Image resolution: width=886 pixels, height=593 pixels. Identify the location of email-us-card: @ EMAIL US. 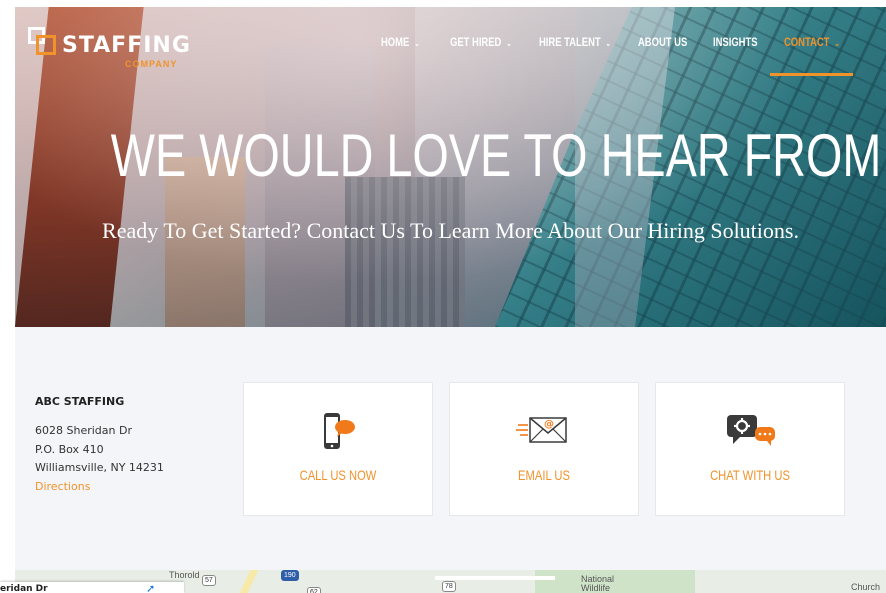
(544, 449).